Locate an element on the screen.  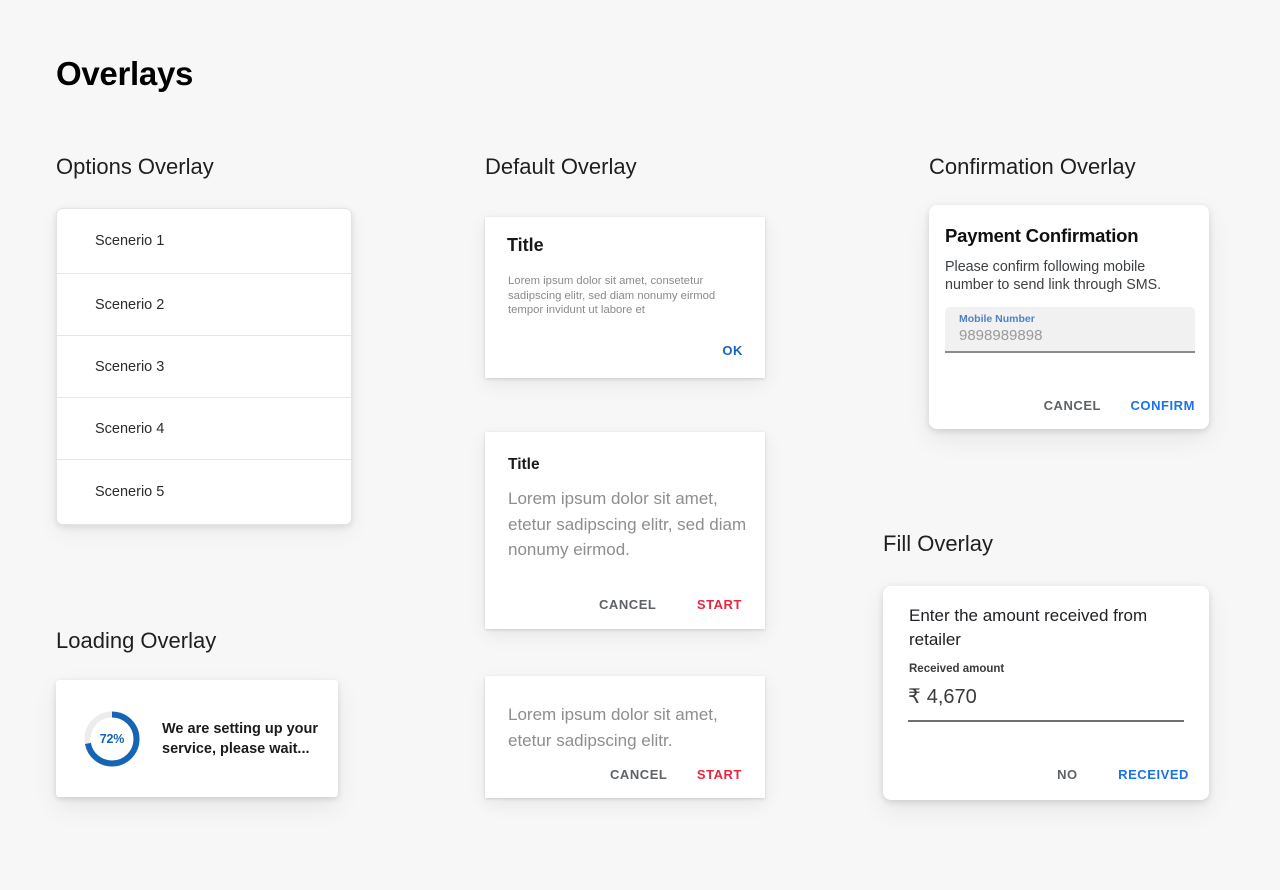
ok-button: OK is located at coordinates (732, 350).